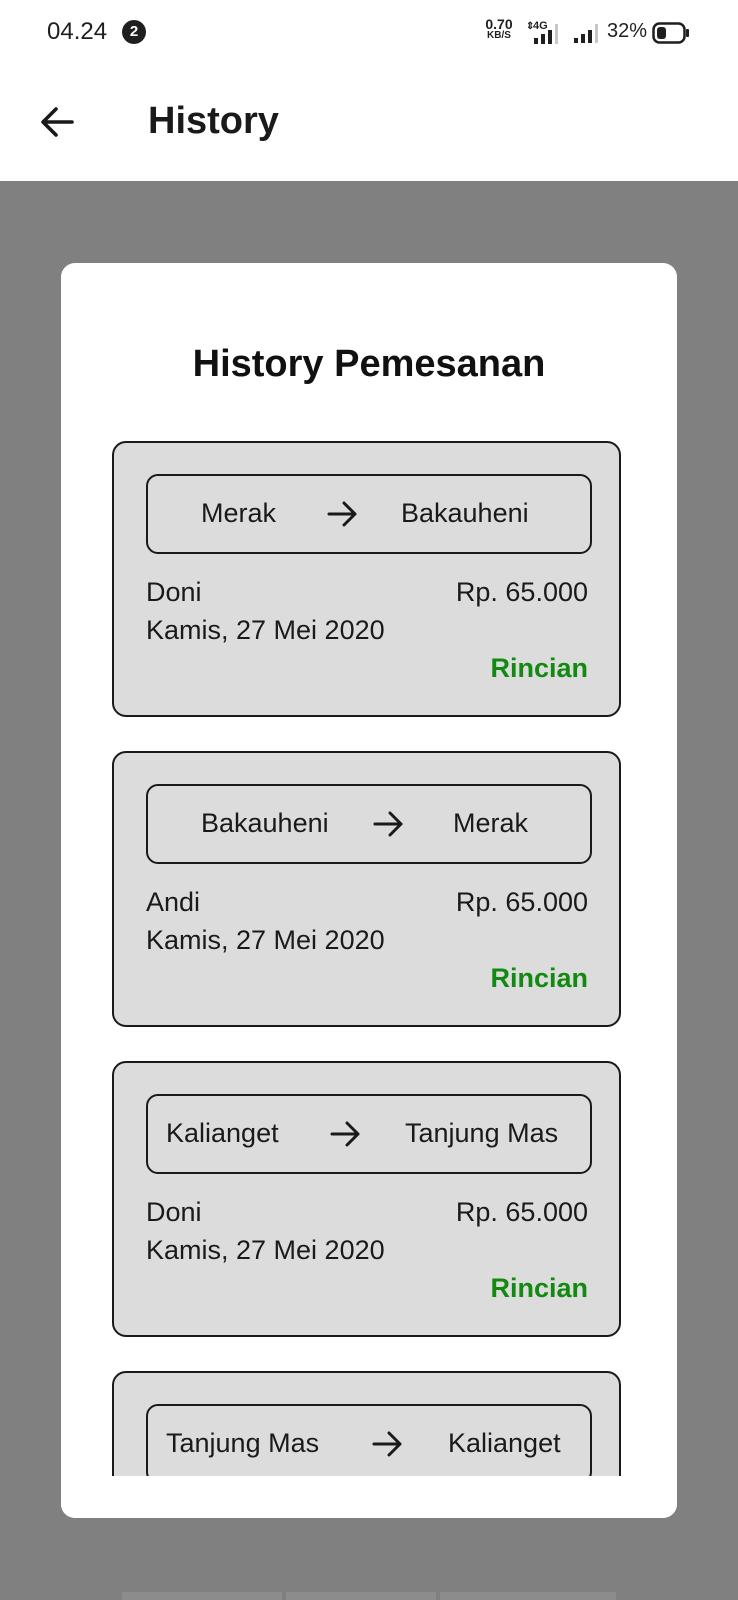  I want to click on app-bar: History, so click(369, 122).